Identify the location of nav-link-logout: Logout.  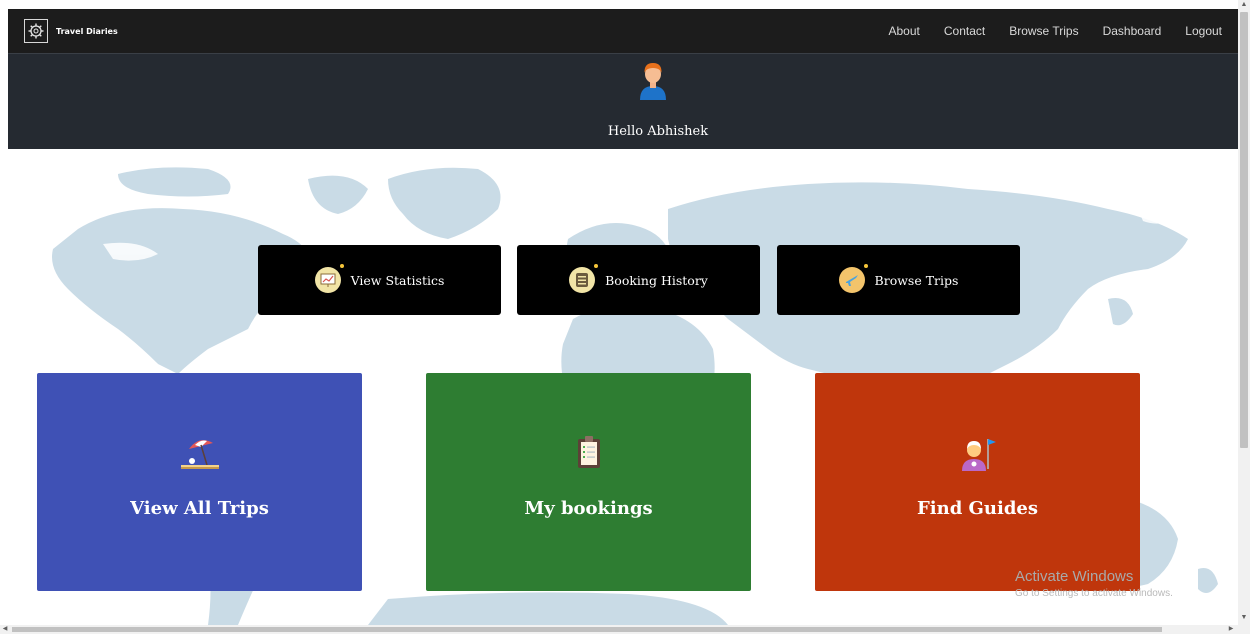
(1203, 31).